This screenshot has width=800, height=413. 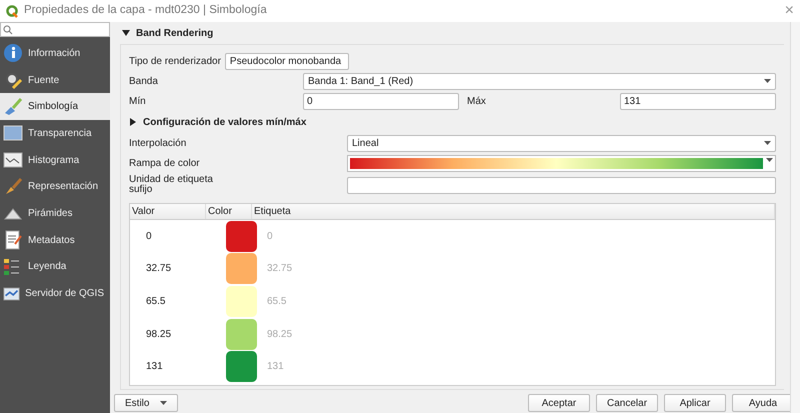 What do you see at coordinates (229, 211) in the screenshot?
I see `column-header: Color` at bounding box center [229, 211].